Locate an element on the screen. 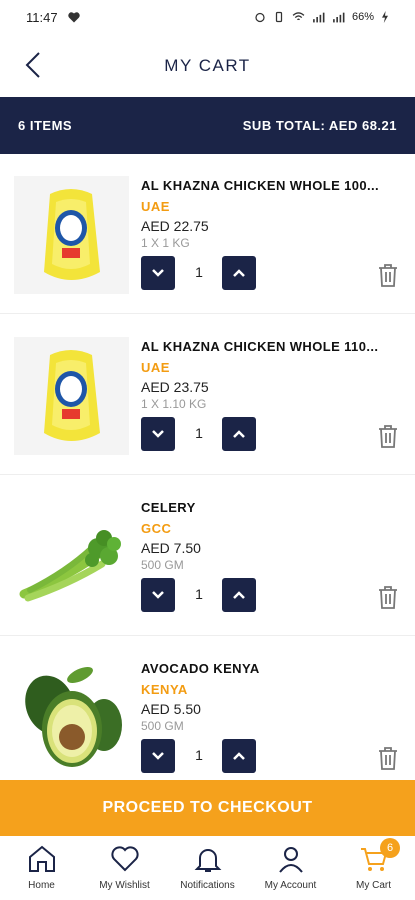 This screenshot has width=415, height=900. product-price: AED 5.50 is located at coordinates (171, 709).